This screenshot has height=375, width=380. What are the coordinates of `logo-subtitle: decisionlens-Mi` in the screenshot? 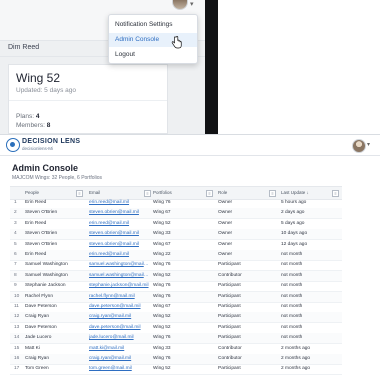 It's located at (38, 148).